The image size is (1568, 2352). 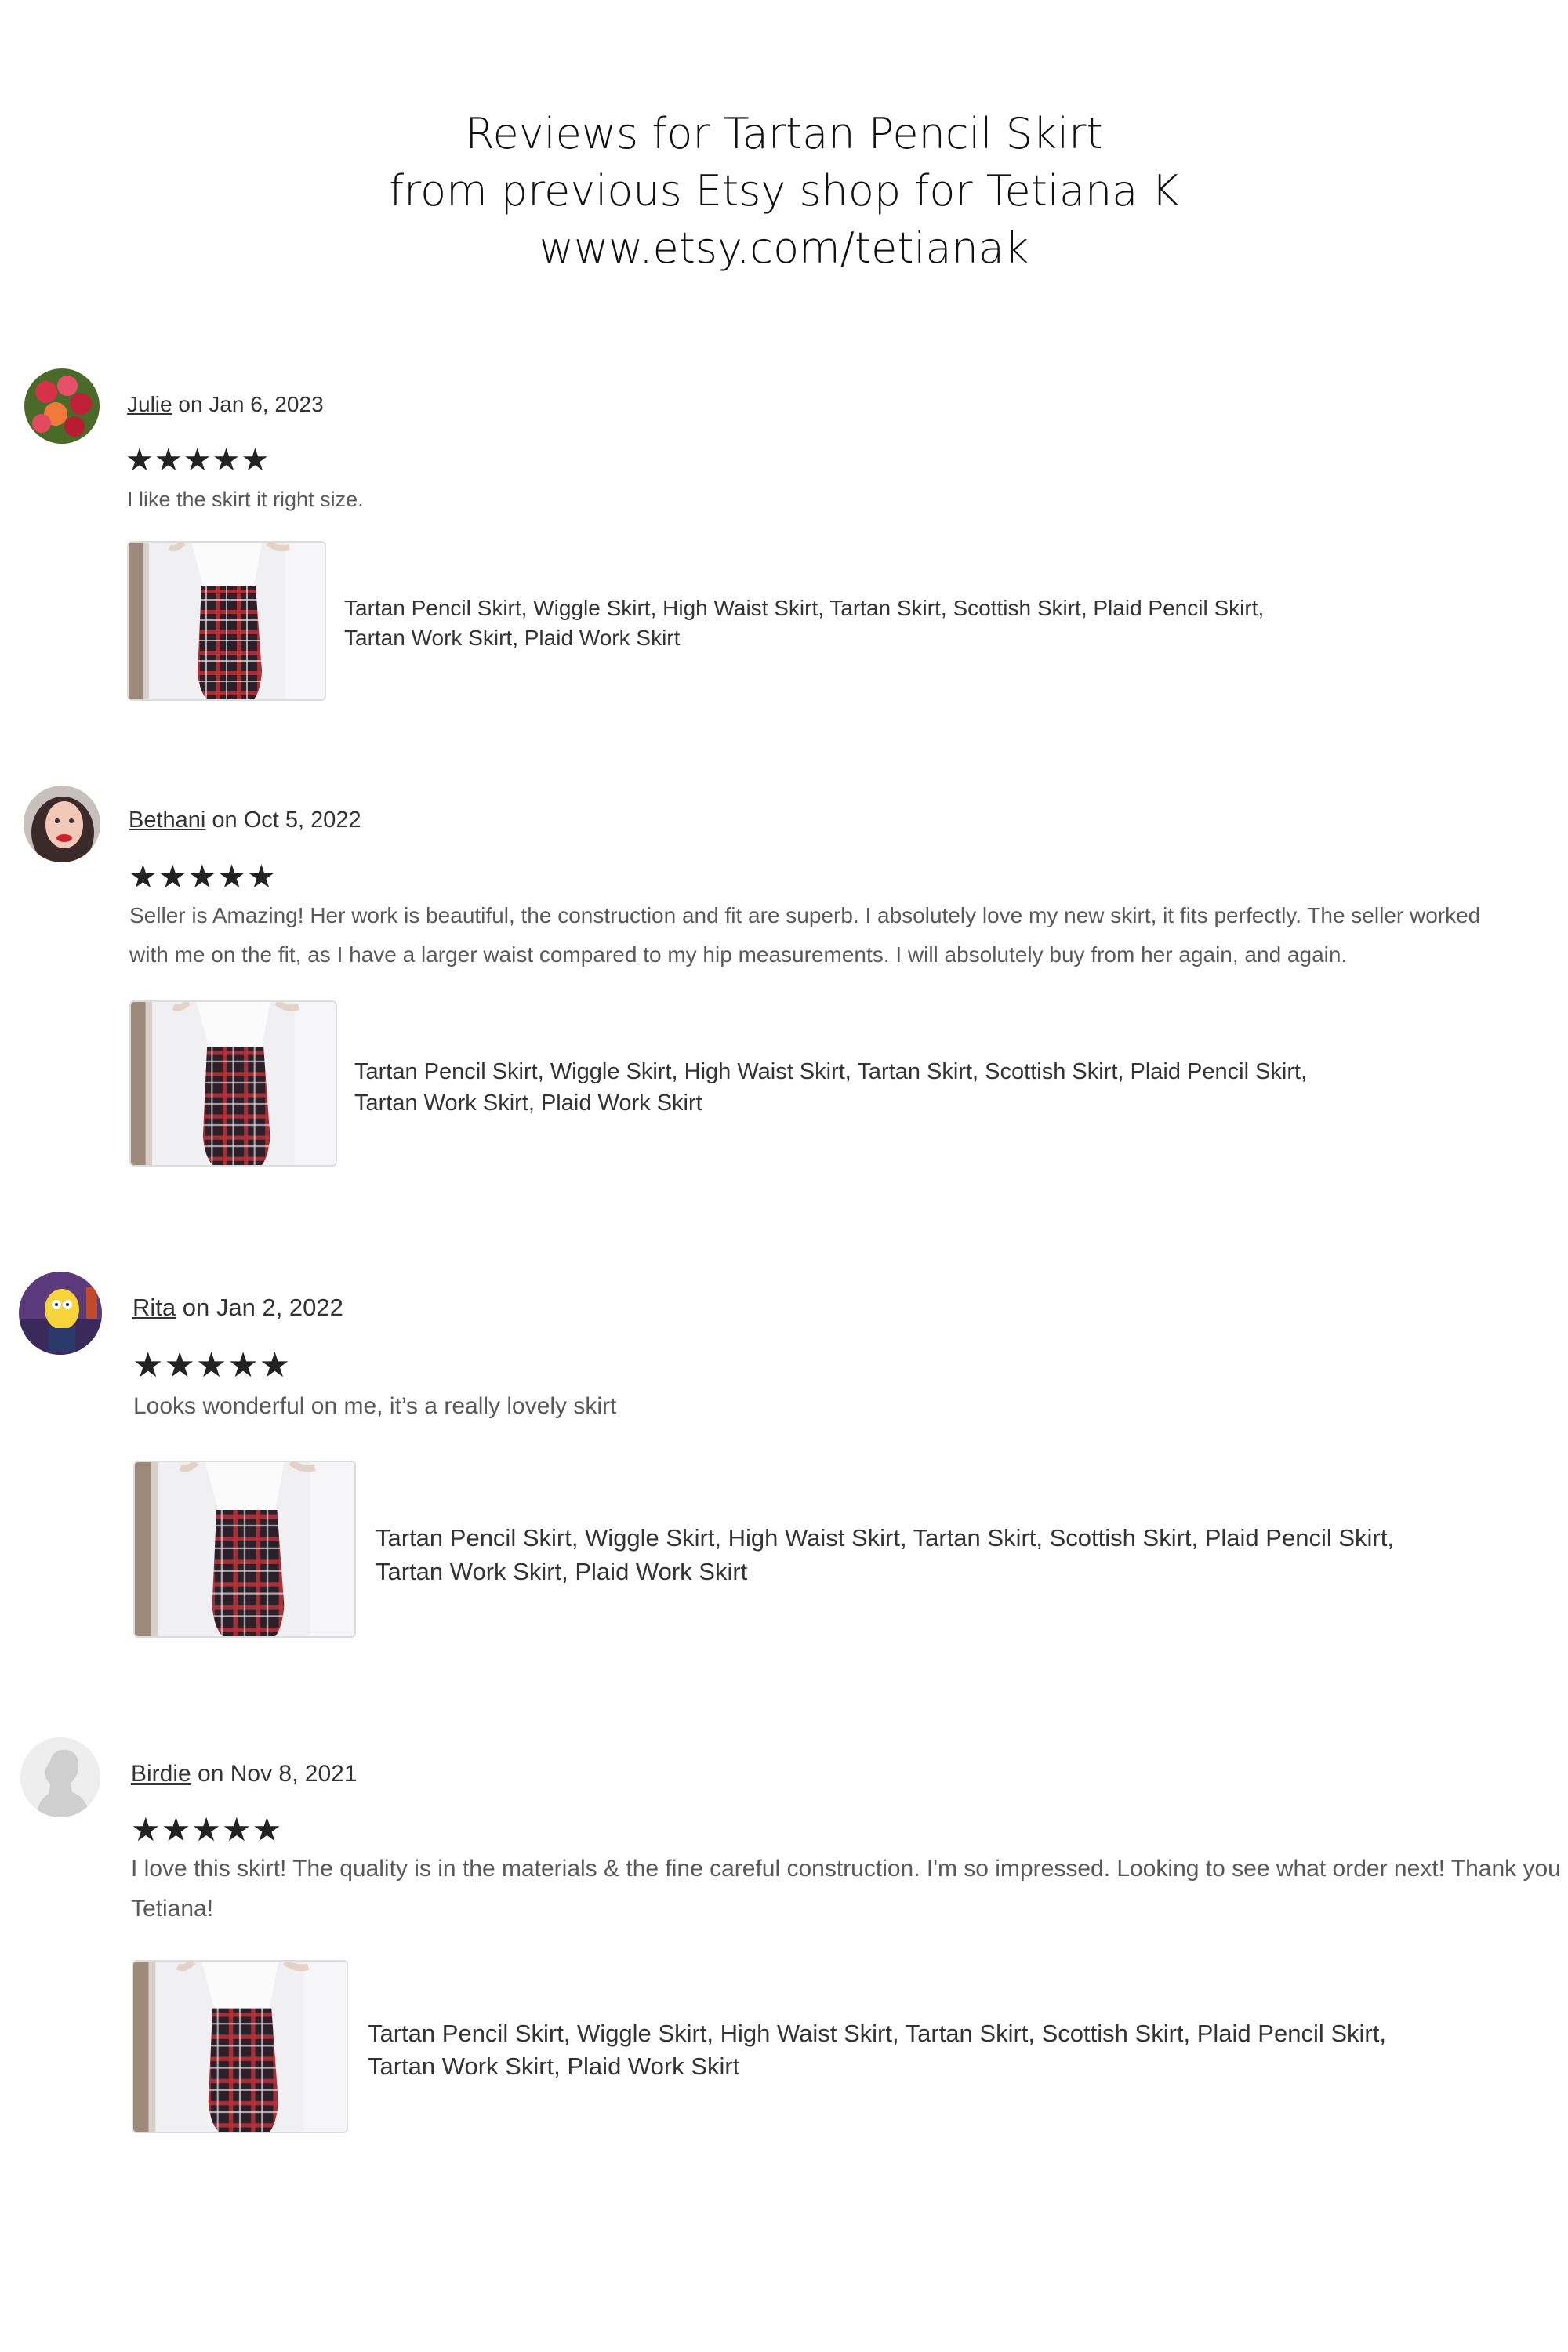 What do you see at coordinates (784, 133) in the screenshot?
I see `title-line-1: Reviews for Tartan Pencil Skirt` at bounding box center [784, 133].